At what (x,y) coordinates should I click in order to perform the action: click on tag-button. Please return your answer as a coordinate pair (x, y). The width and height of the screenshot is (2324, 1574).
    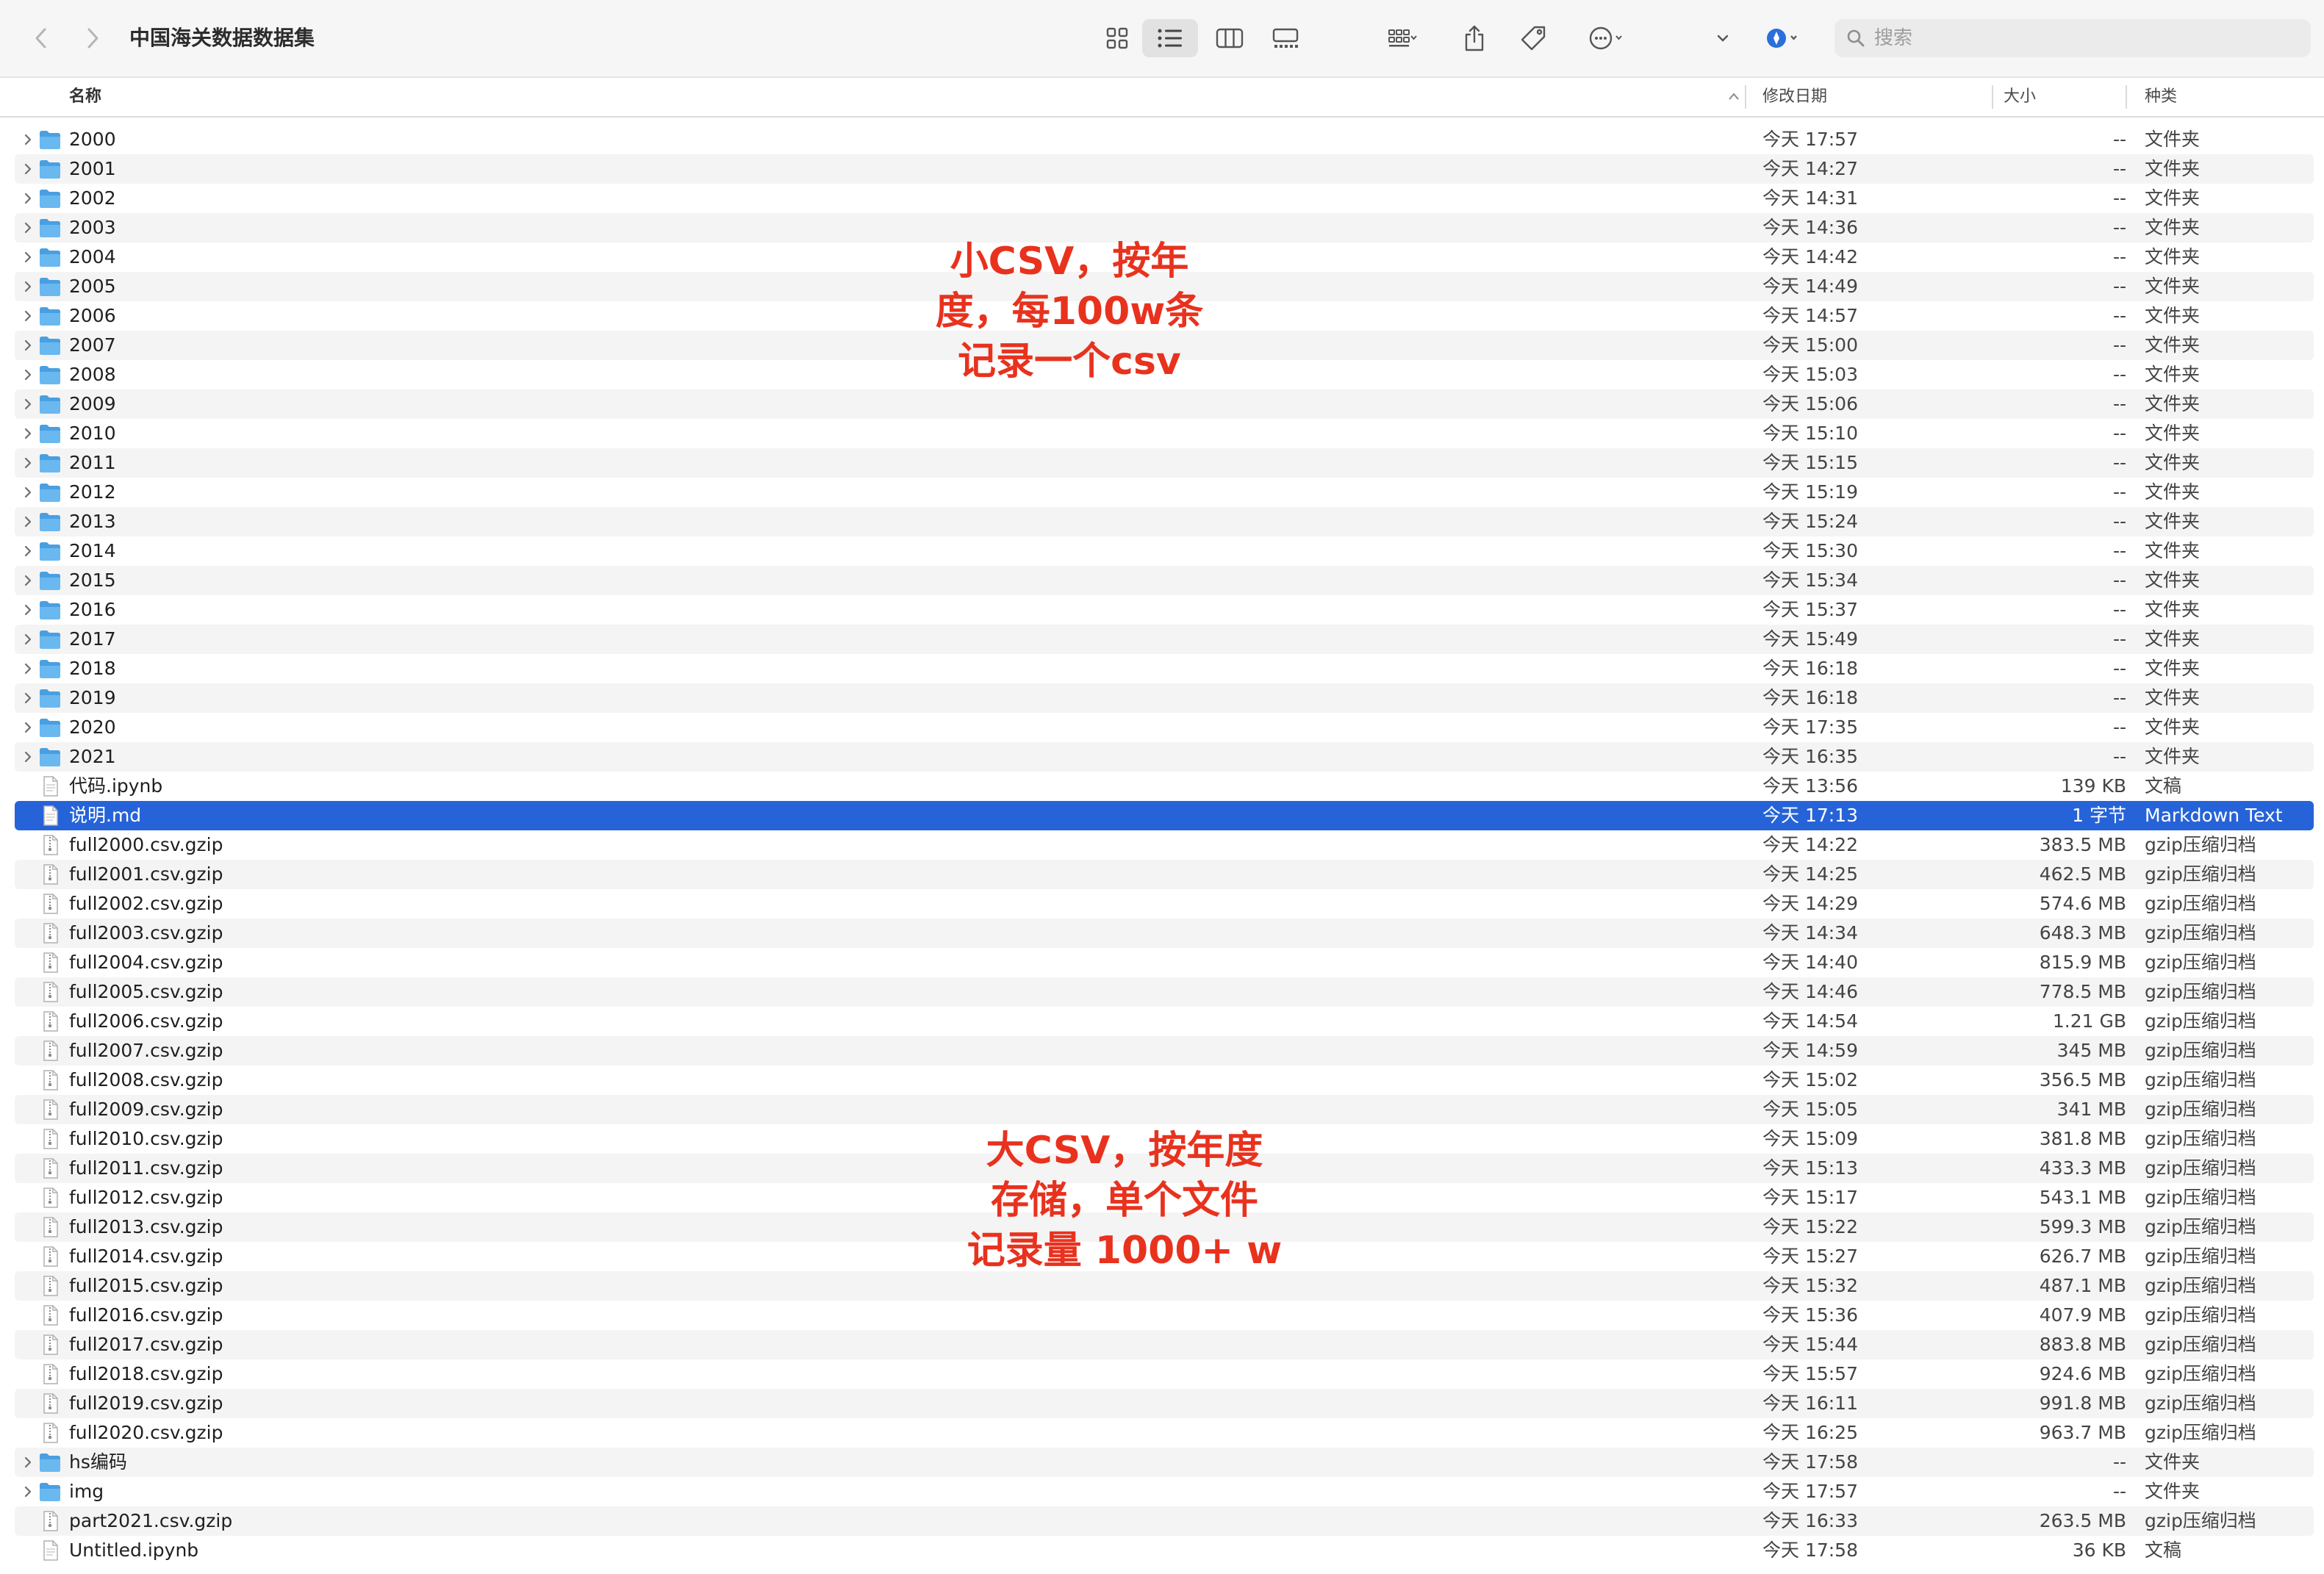
    Looking at the image, I should click on (1533, 38).